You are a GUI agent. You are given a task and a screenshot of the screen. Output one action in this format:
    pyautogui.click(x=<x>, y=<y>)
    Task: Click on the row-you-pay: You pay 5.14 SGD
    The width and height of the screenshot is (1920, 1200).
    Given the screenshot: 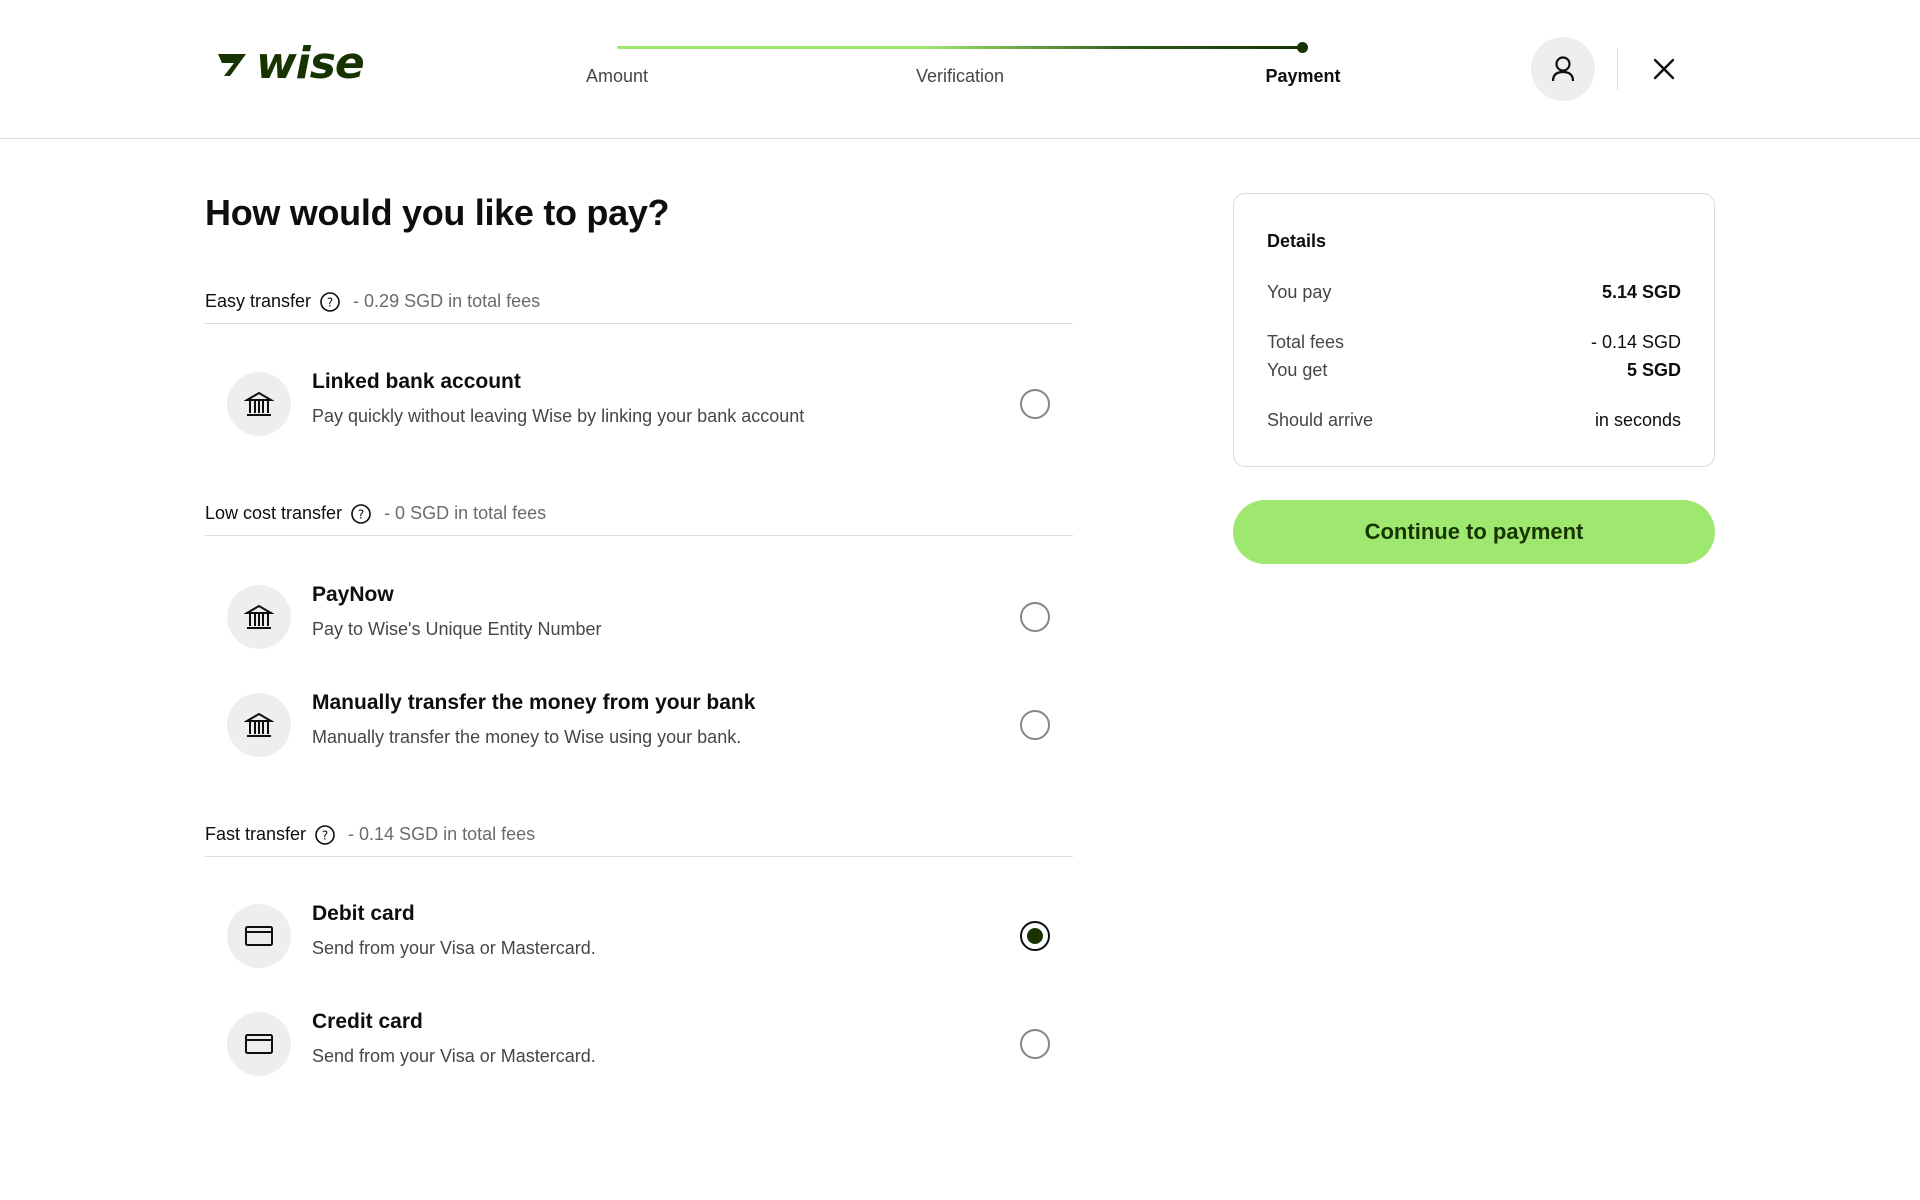 What is the action you would take?
    pyautogui.click(x=1474, y=292)
    